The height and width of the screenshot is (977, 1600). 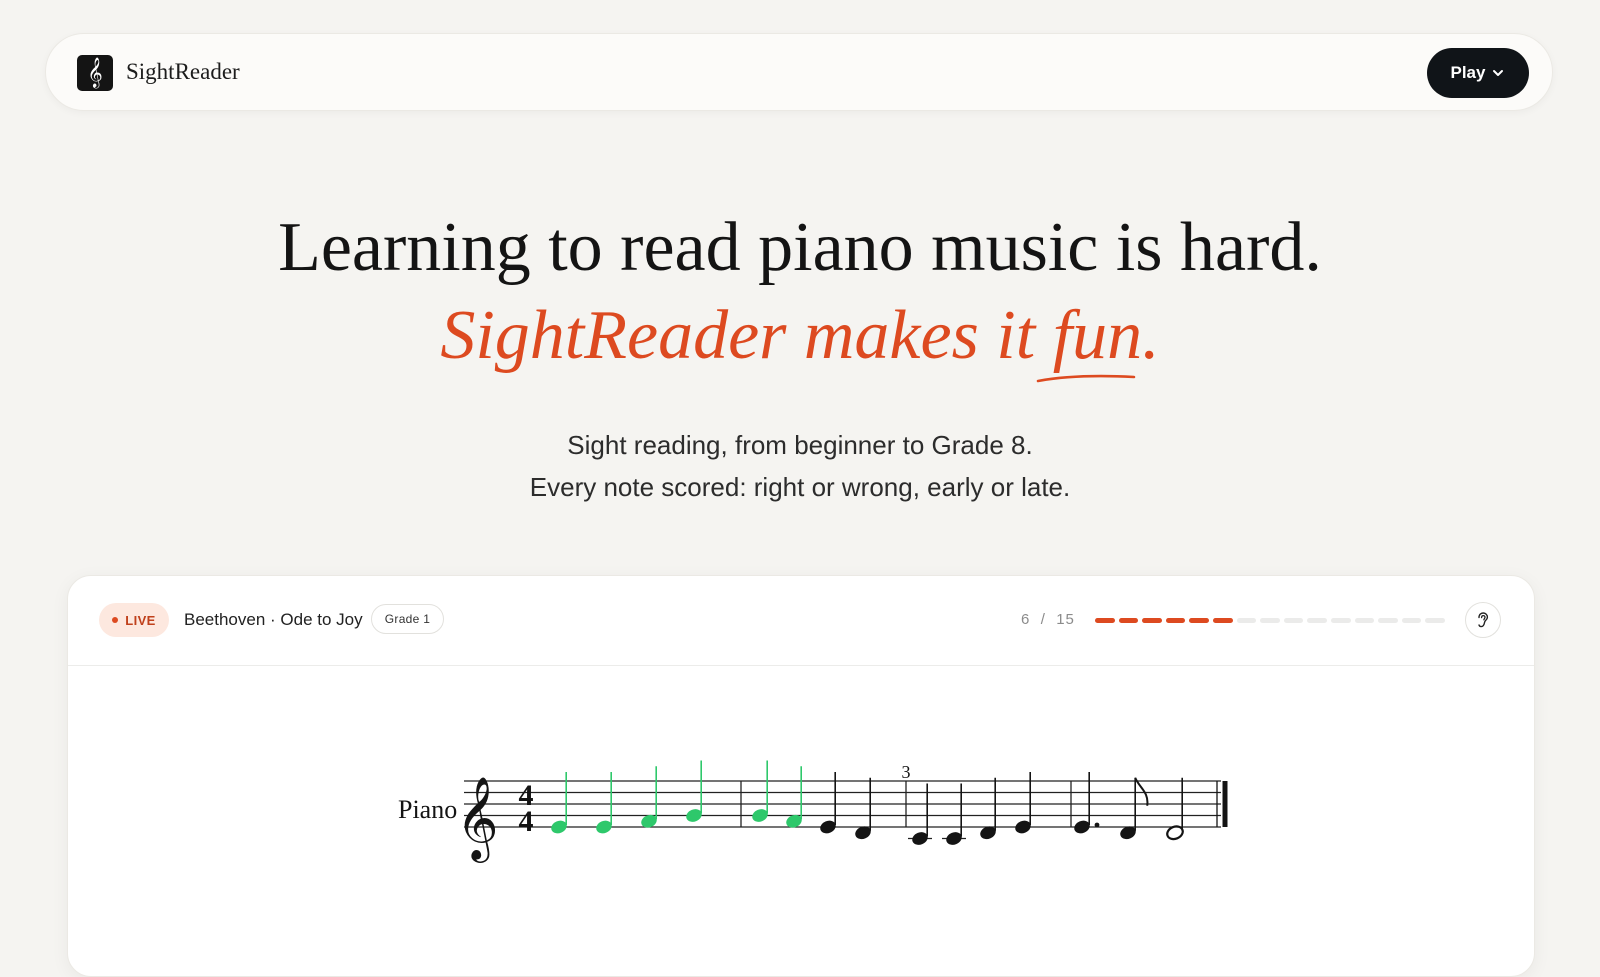 What do you see at coordinates (800, 445) in the screenshot?
I see `hero-subtitle-1: Sight reading, from beginner to Grade 8.` at bounding box center [800, 445].